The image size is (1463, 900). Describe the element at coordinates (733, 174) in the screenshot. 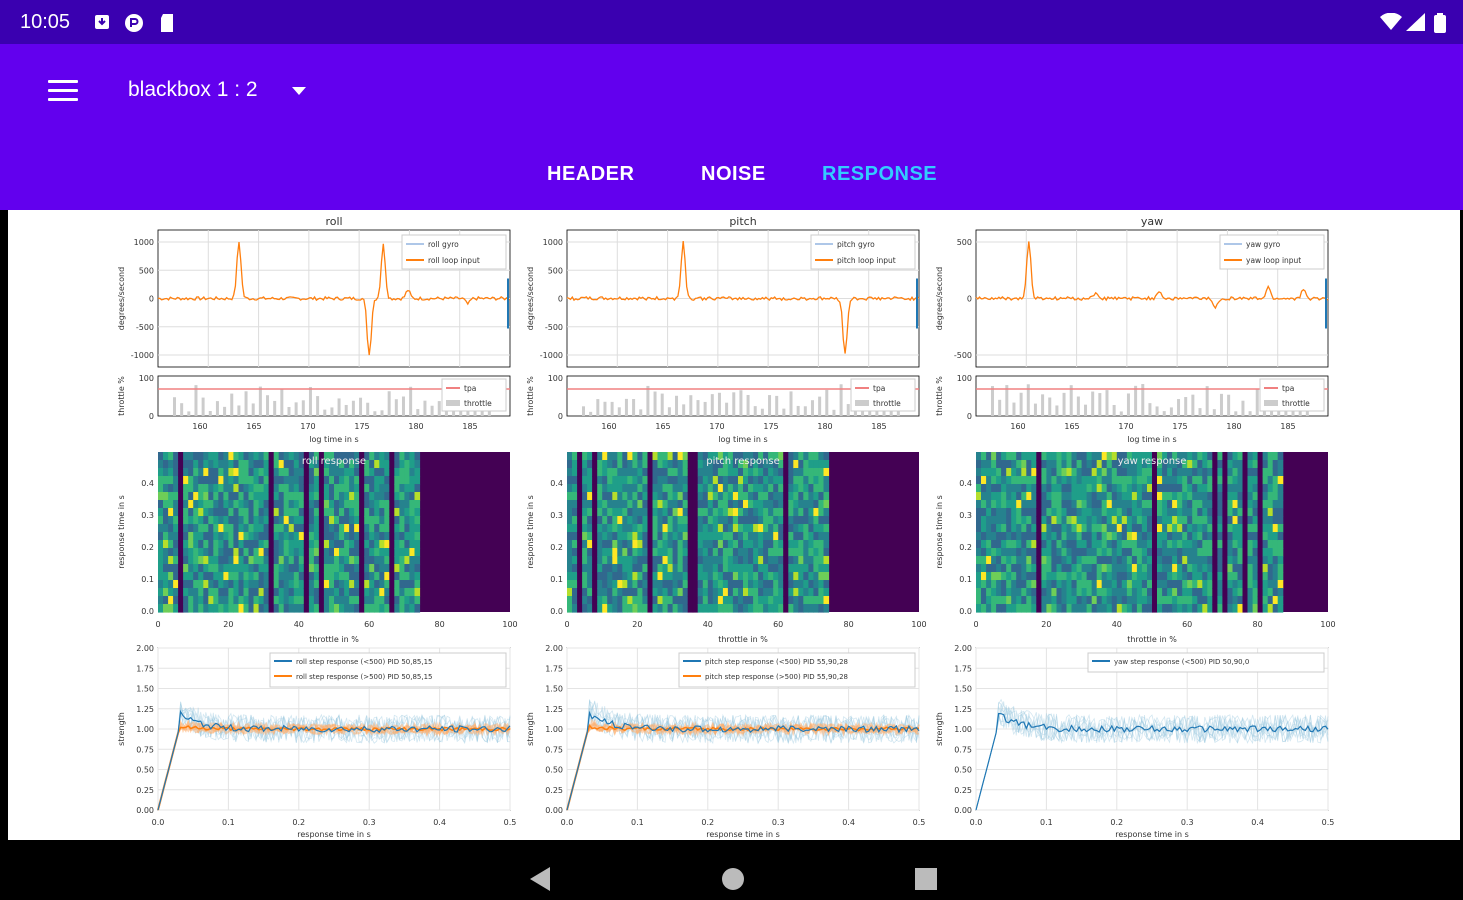

I see `tab-noise: NOISE` at that location.